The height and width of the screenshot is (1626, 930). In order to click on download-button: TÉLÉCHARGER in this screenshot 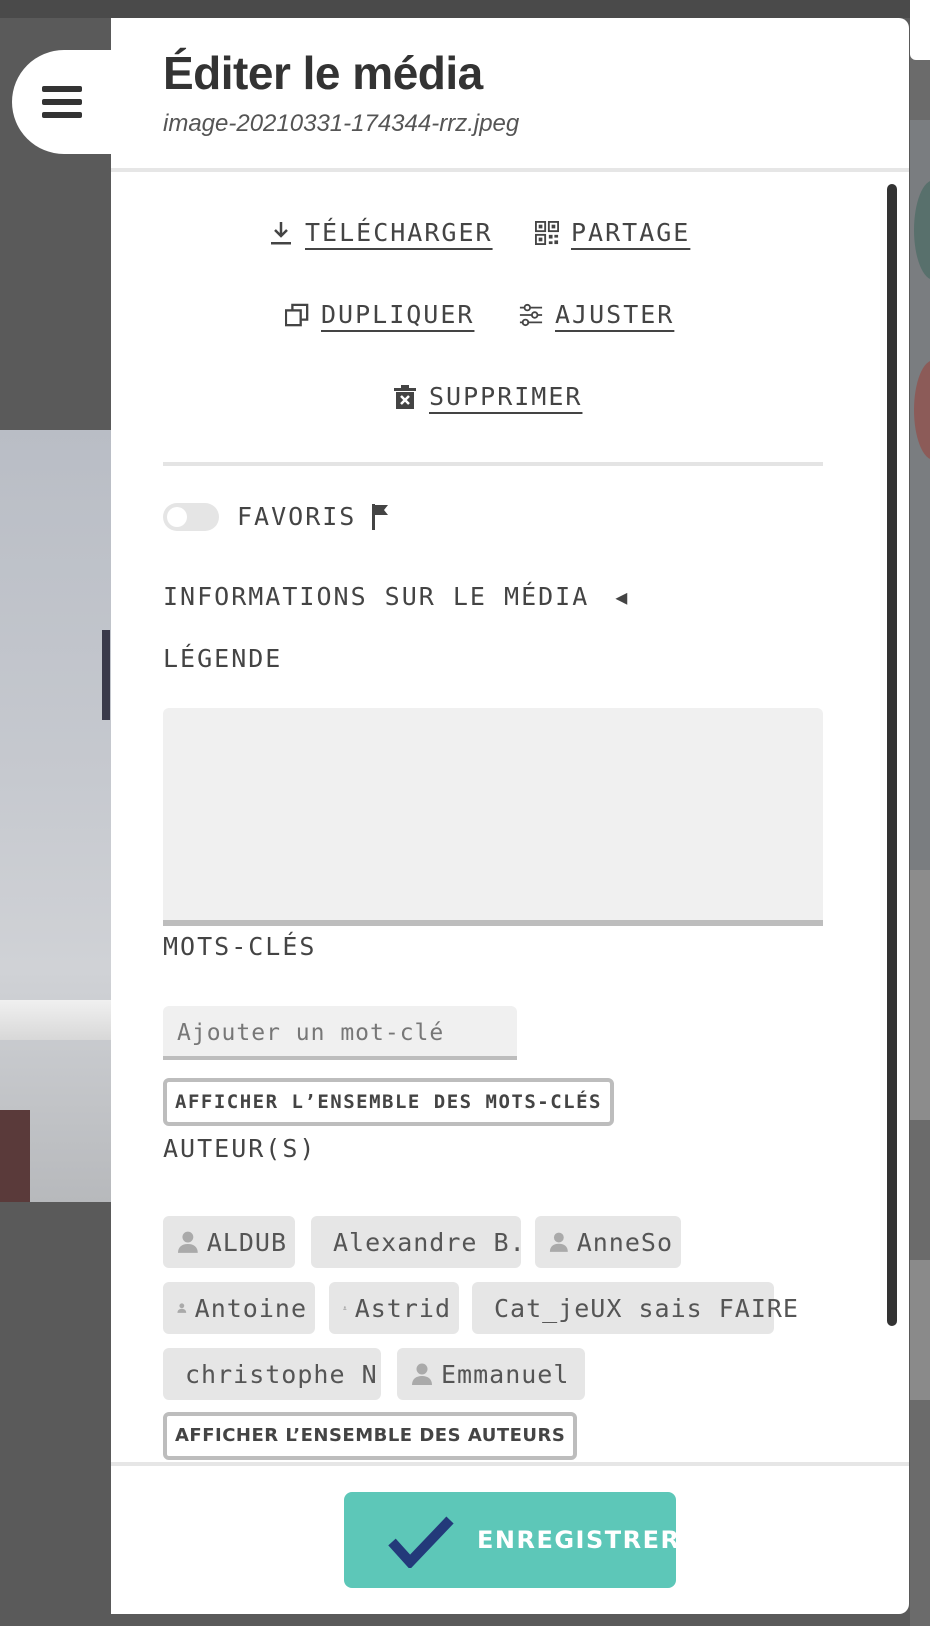, I will do `click(381, 232)`.